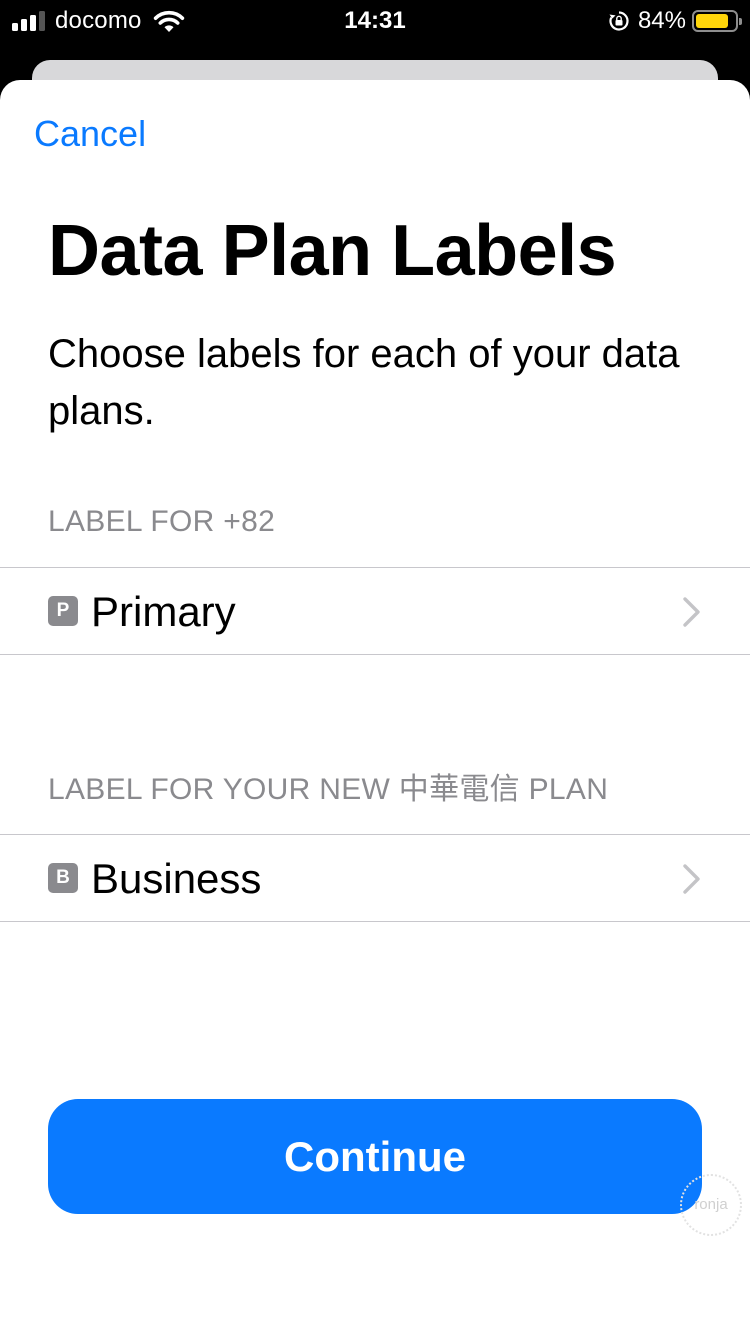  I want to click on battery-percentage: 84%, so click(661, 20).